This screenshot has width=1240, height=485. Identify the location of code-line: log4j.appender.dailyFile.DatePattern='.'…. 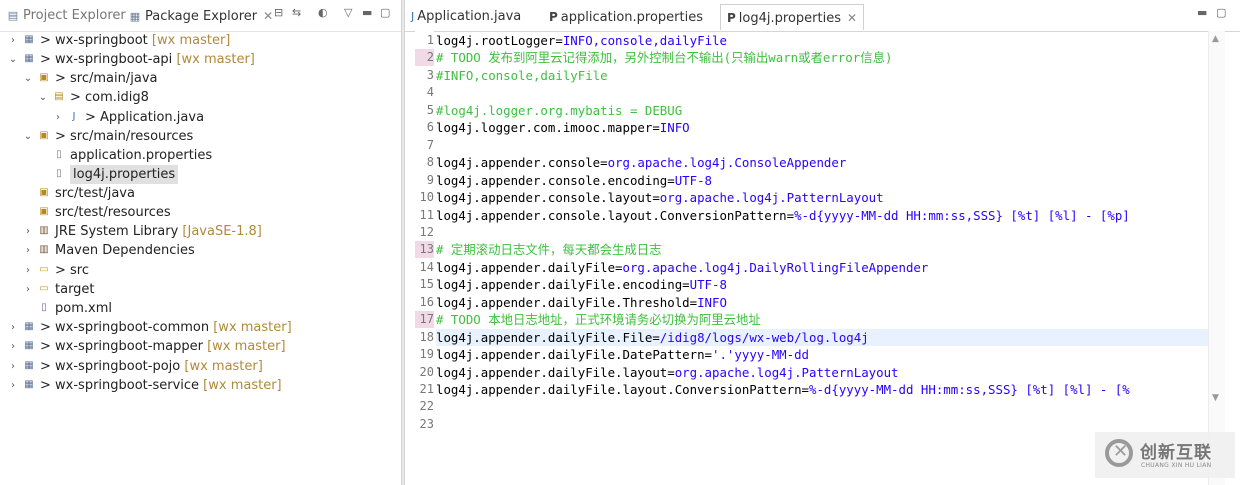
(822, 354).